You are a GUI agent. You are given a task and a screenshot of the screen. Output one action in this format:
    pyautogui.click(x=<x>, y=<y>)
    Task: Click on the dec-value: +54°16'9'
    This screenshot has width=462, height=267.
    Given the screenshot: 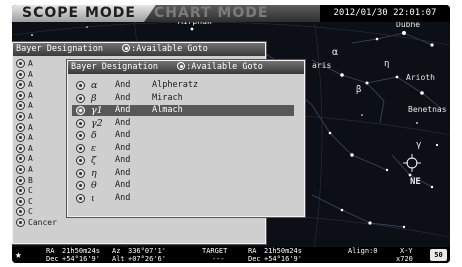 What is the action you would take?
    pyautogui.click(x=81, y=259)
    